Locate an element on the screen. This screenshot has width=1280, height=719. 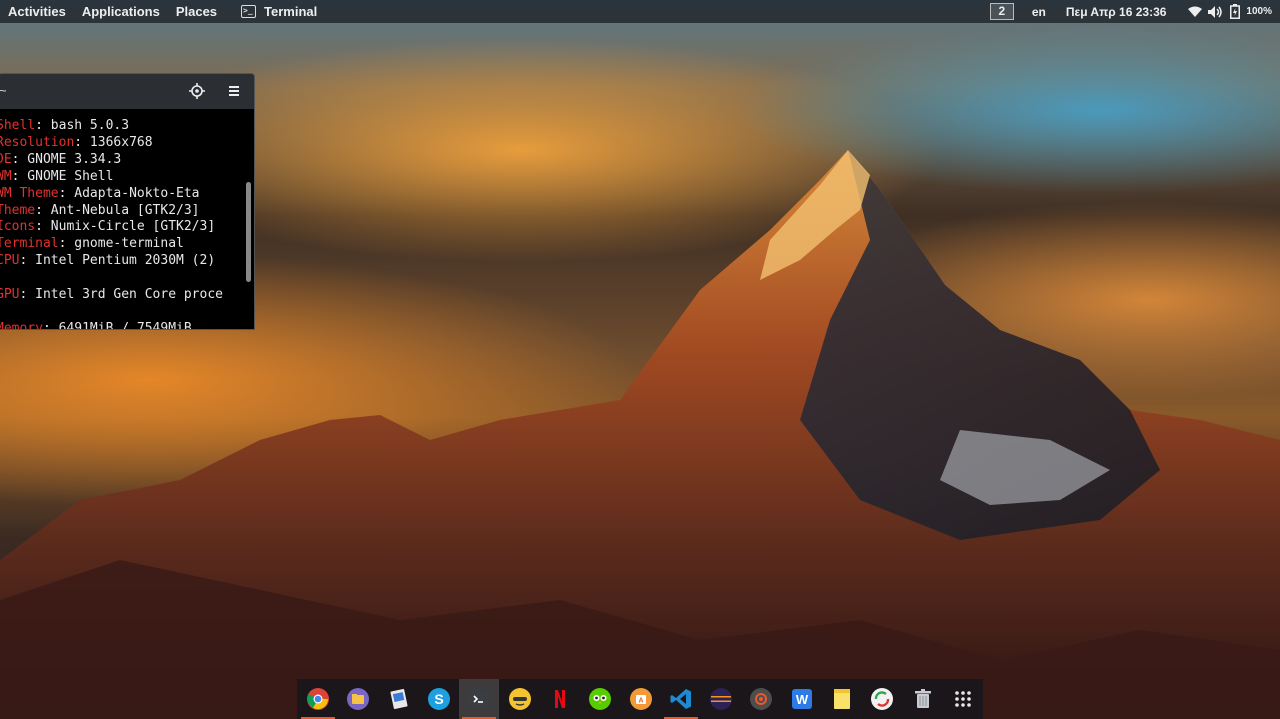
terminal-line-key: CPU is located at coordinates (10, 261).